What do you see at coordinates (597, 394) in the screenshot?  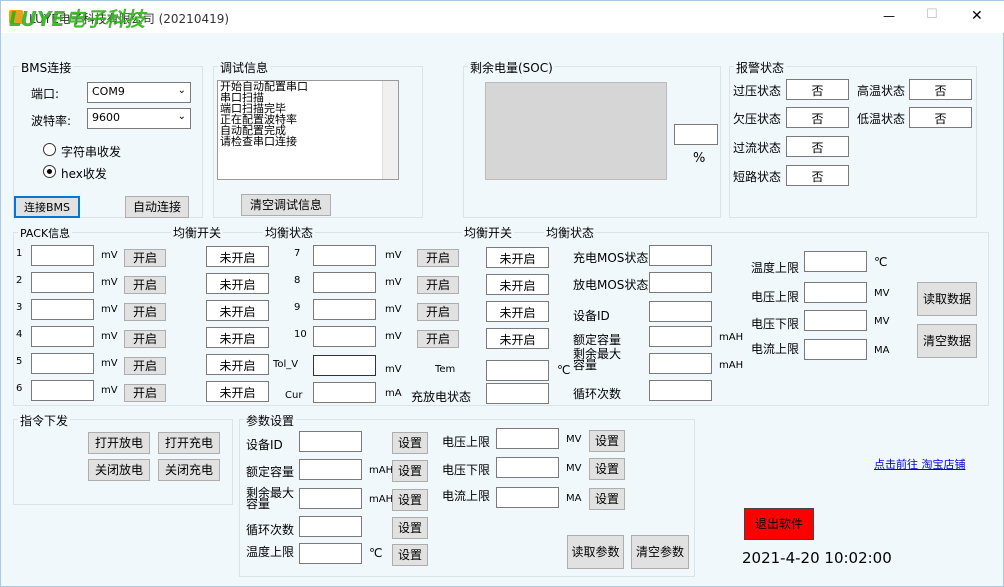 I see `cycles-label: 循环次数` at bounding box center [597, 394].